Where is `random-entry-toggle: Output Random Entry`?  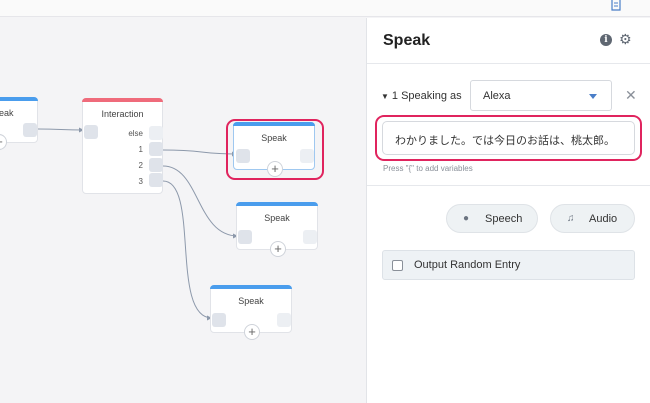
random-entry-toggle: Output Random Entry is located at coordinates (508, 265).